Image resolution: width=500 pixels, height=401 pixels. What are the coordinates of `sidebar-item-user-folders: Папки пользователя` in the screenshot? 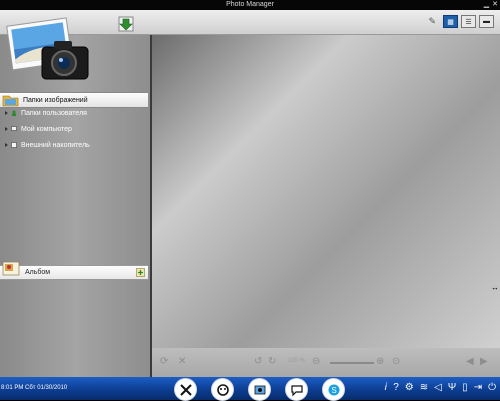 It's located at (74, 113).